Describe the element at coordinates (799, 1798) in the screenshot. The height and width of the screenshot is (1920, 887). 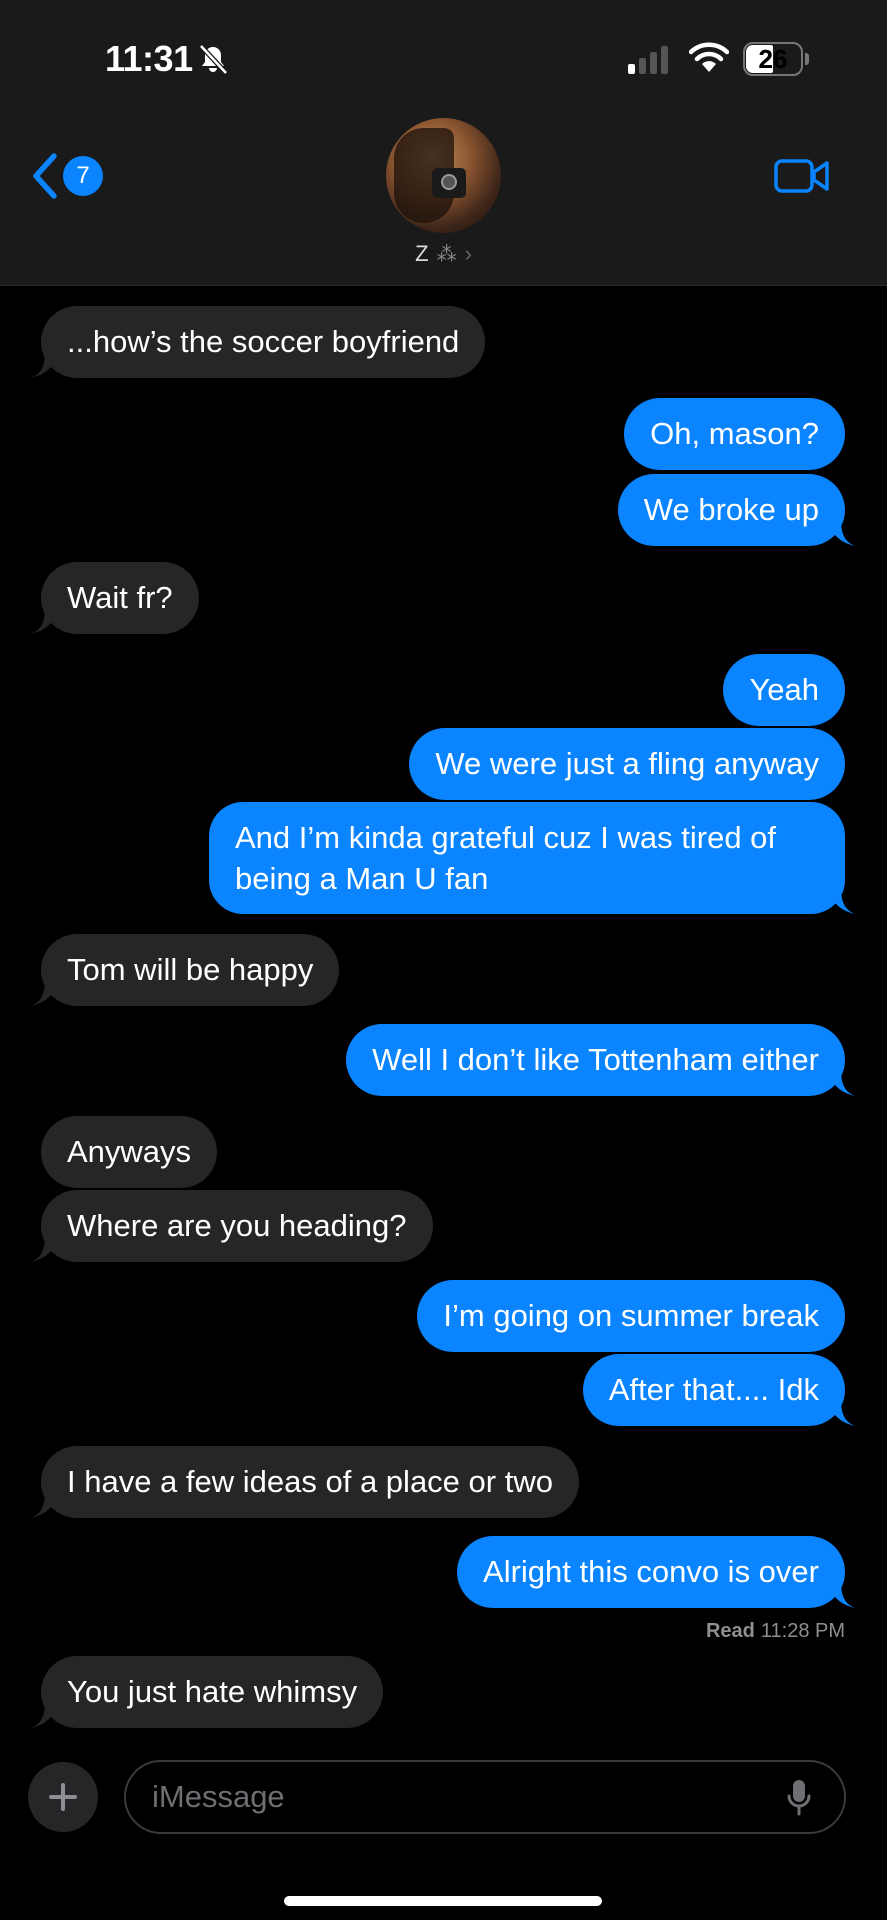
I see `microphone-icon` at that location.